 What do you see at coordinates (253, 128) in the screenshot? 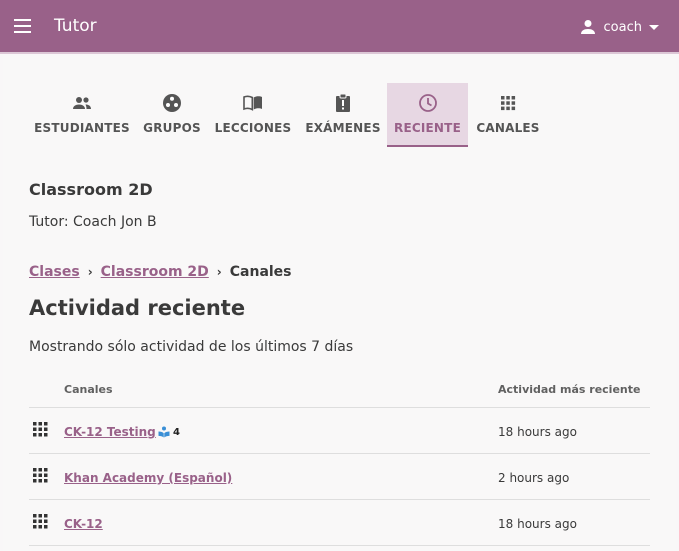
I see `tab-label: LECCIONES` at bounding box center [253, 128].